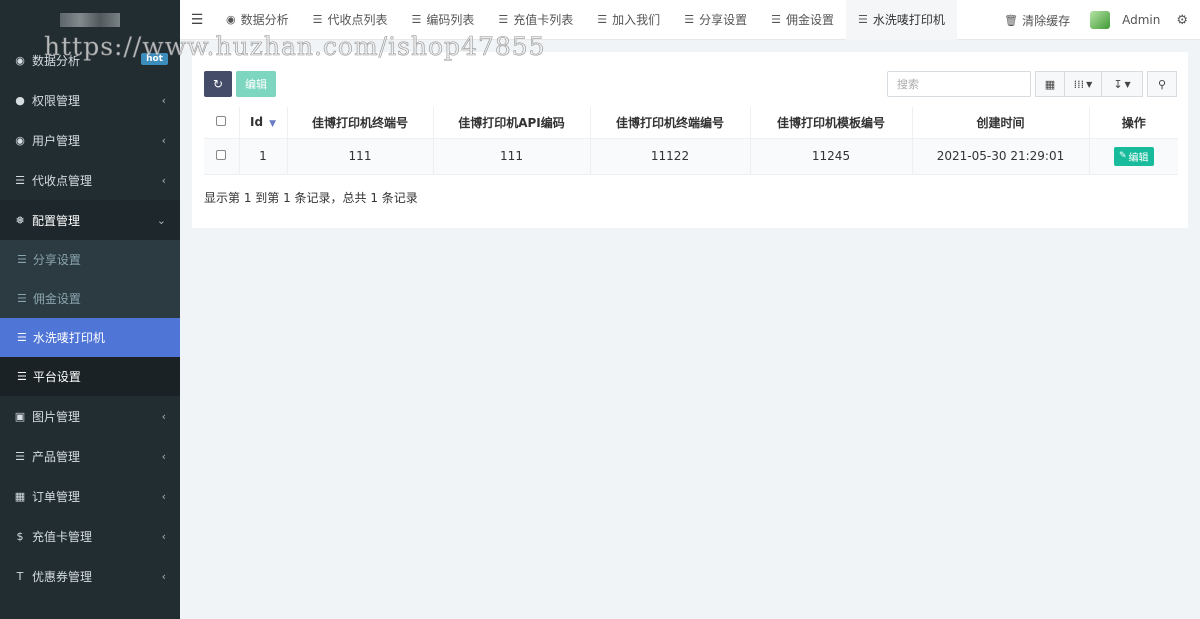  Describe the element at coordinates (56, 496) in the screenshot. I see `sidebar-item-label: 订单管理` at that location.